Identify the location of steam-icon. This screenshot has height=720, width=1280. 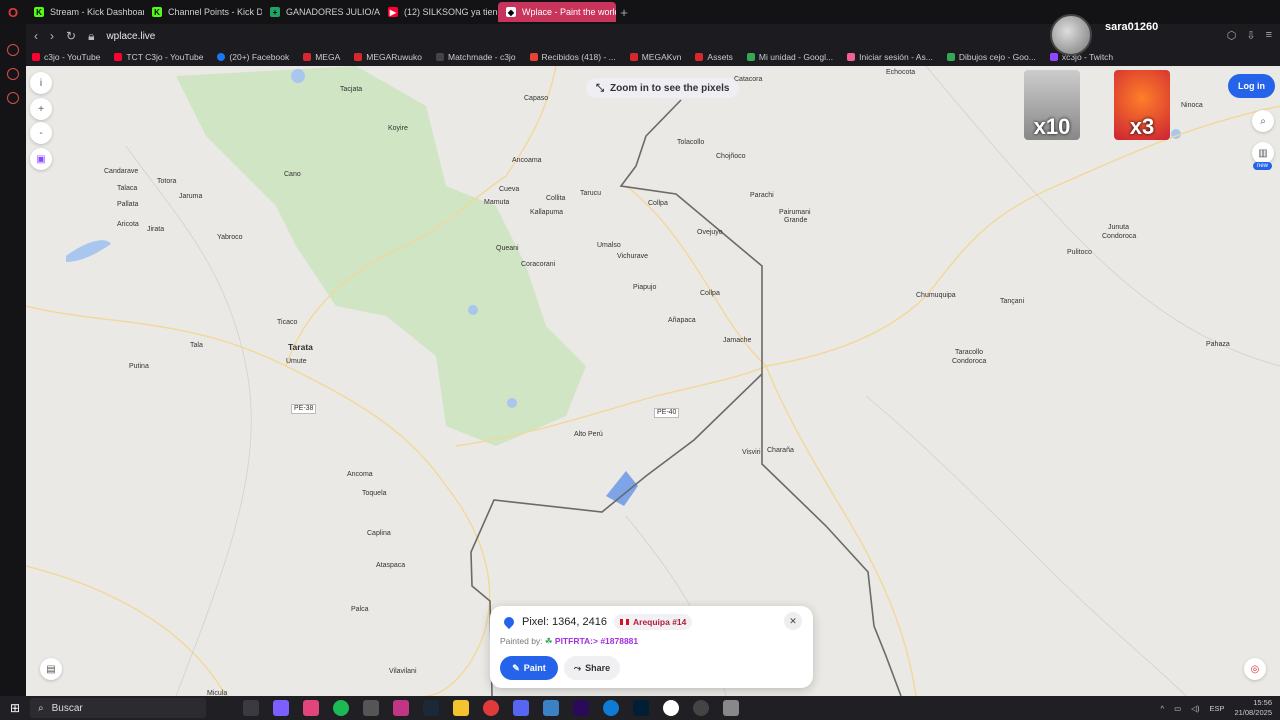
(431, 708).